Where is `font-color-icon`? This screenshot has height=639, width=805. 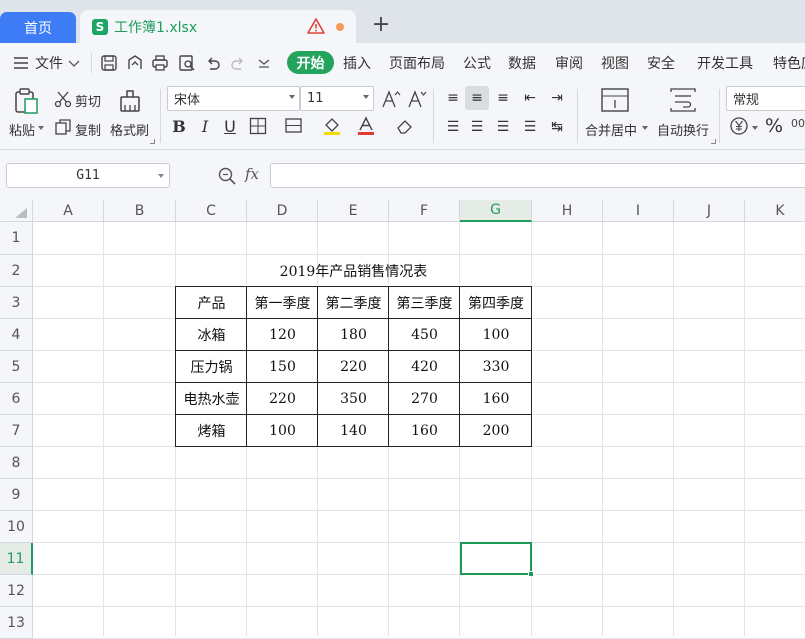 font-color-icon is located at coordinates (366, 126).